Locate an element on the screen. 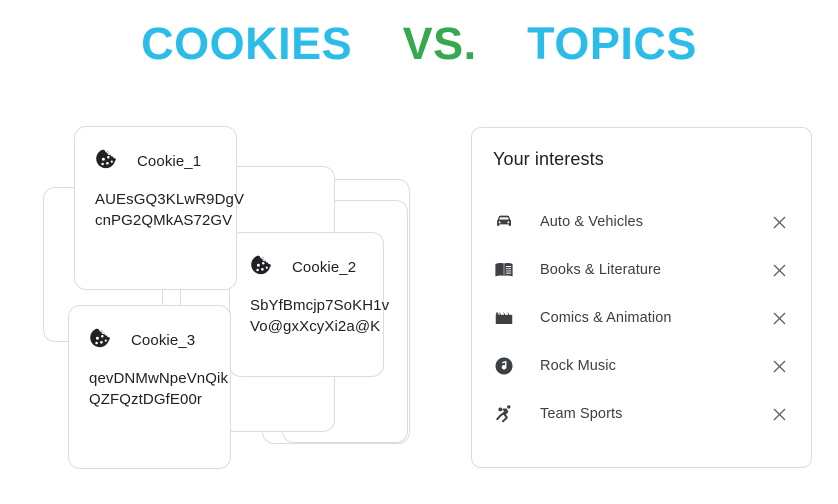 The width and height of the screenshot is (838, 504). sports-person-icon is located at coordinates (504, 414).